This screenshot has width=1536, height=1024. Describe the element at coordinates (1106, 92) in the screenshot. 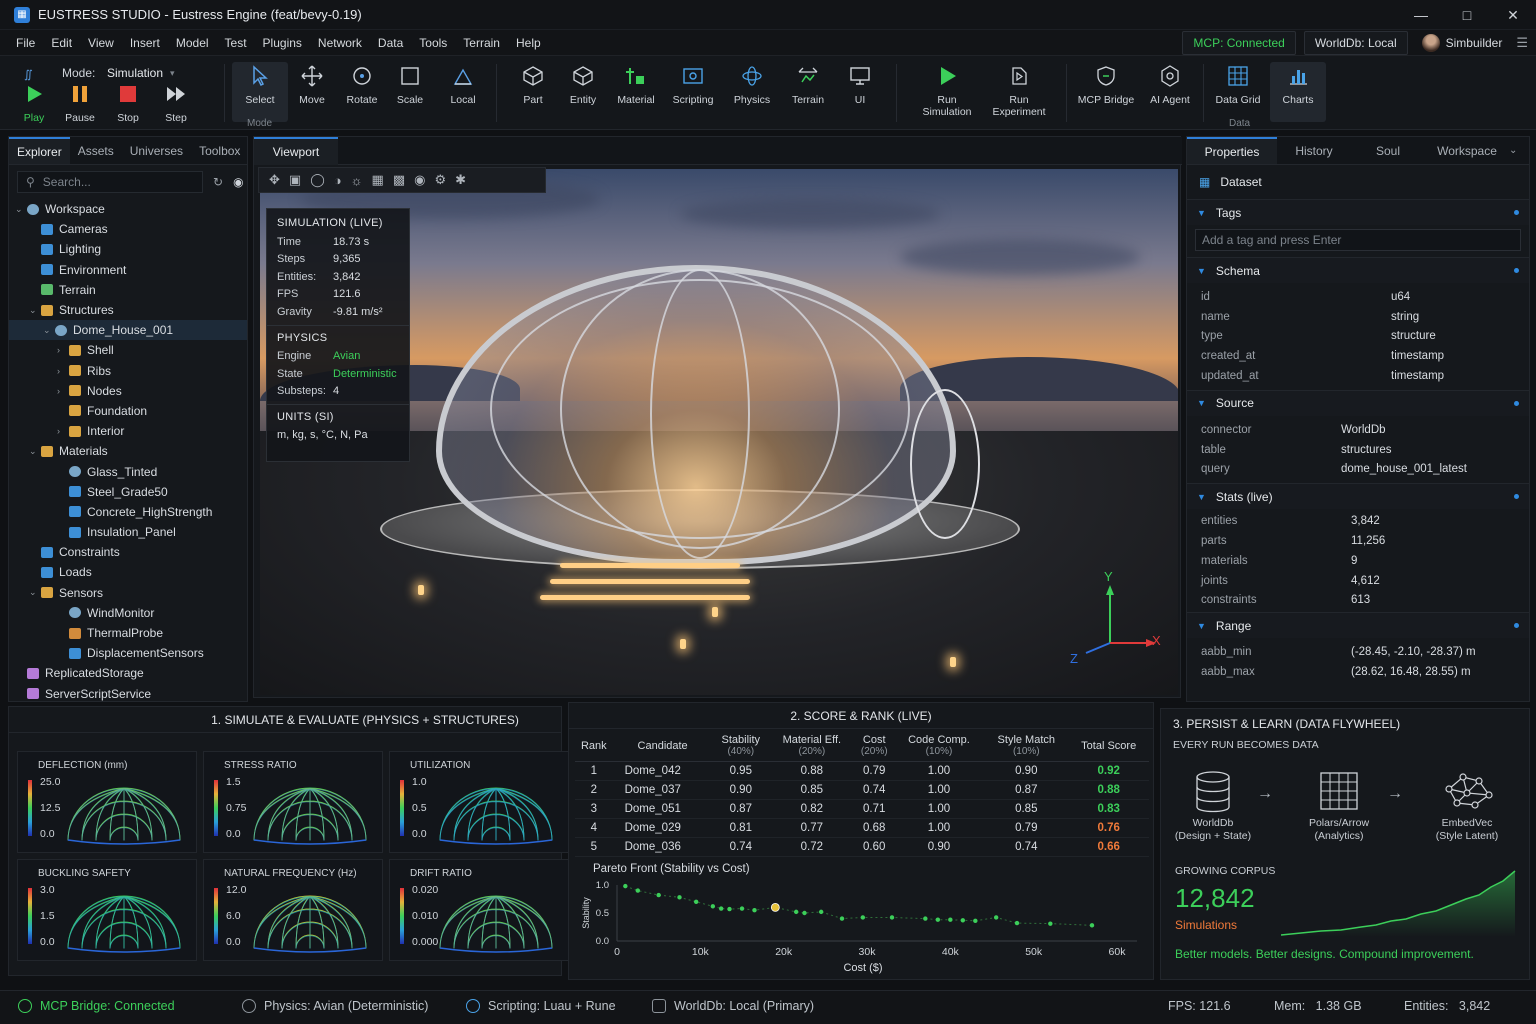

I see `mcp-bridge-button: MCP Bridge` at that location.